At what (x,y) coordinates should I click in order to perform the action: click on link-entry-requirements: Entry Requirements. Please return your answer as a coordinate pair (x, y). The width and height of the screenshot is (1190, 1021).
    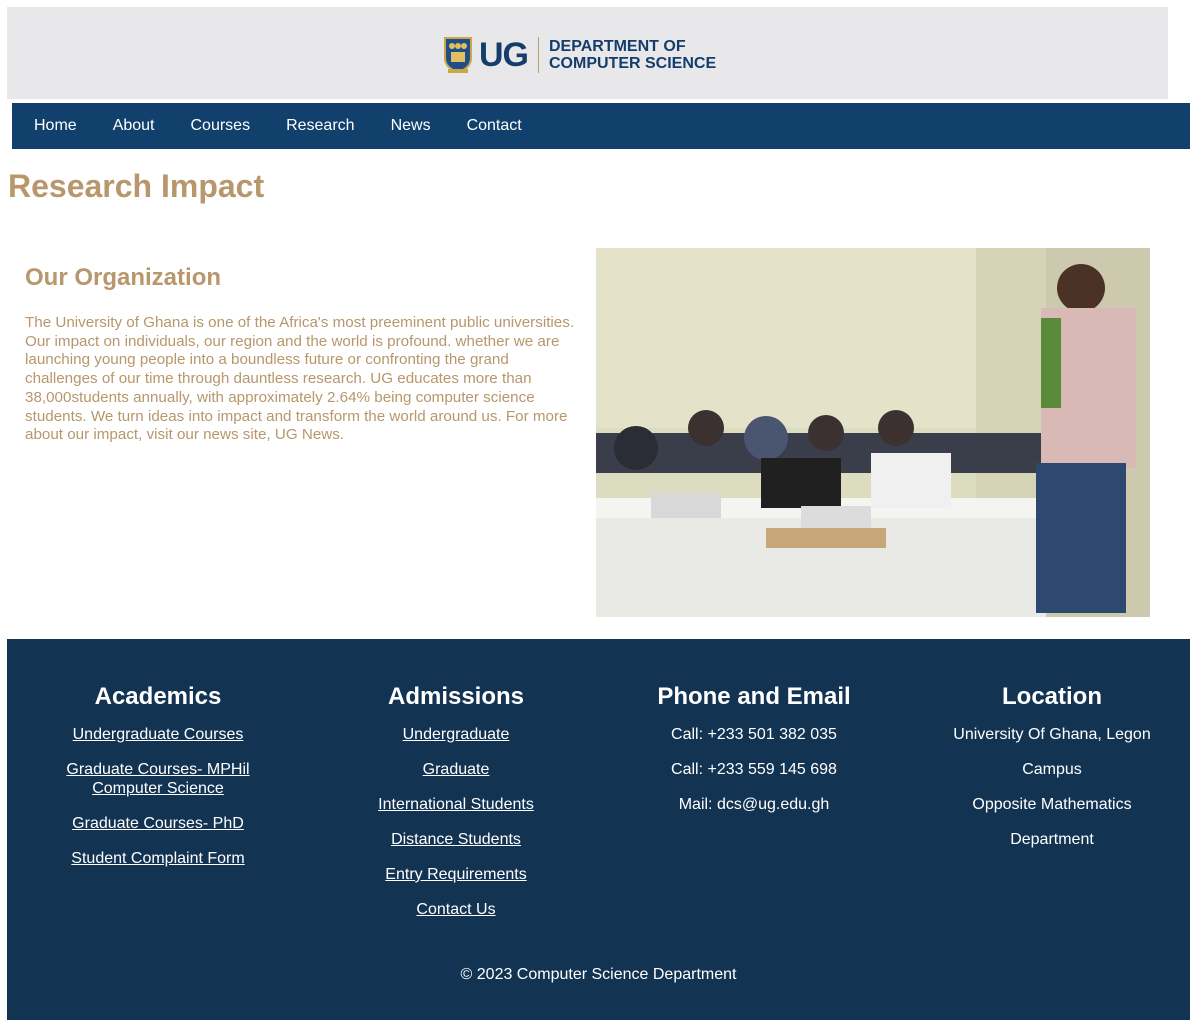
    Looking at the image, I should click on (456, 874).